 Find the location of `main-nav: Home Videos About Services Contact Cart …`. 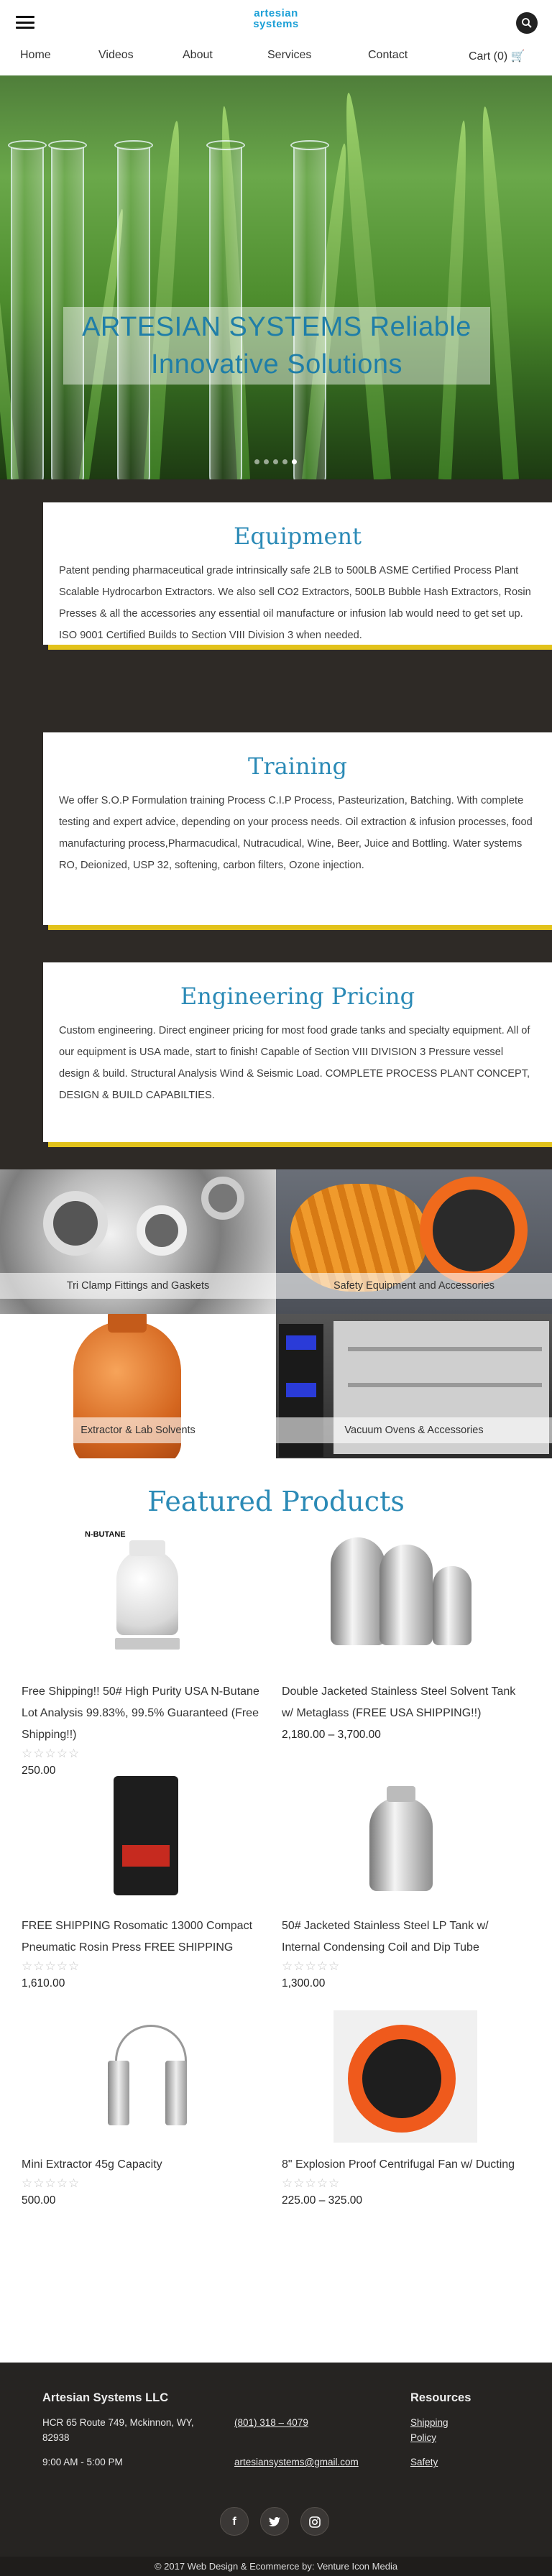

main-nav: Home Videos About Services Contact Cart … is located at coordinates (276, 58).